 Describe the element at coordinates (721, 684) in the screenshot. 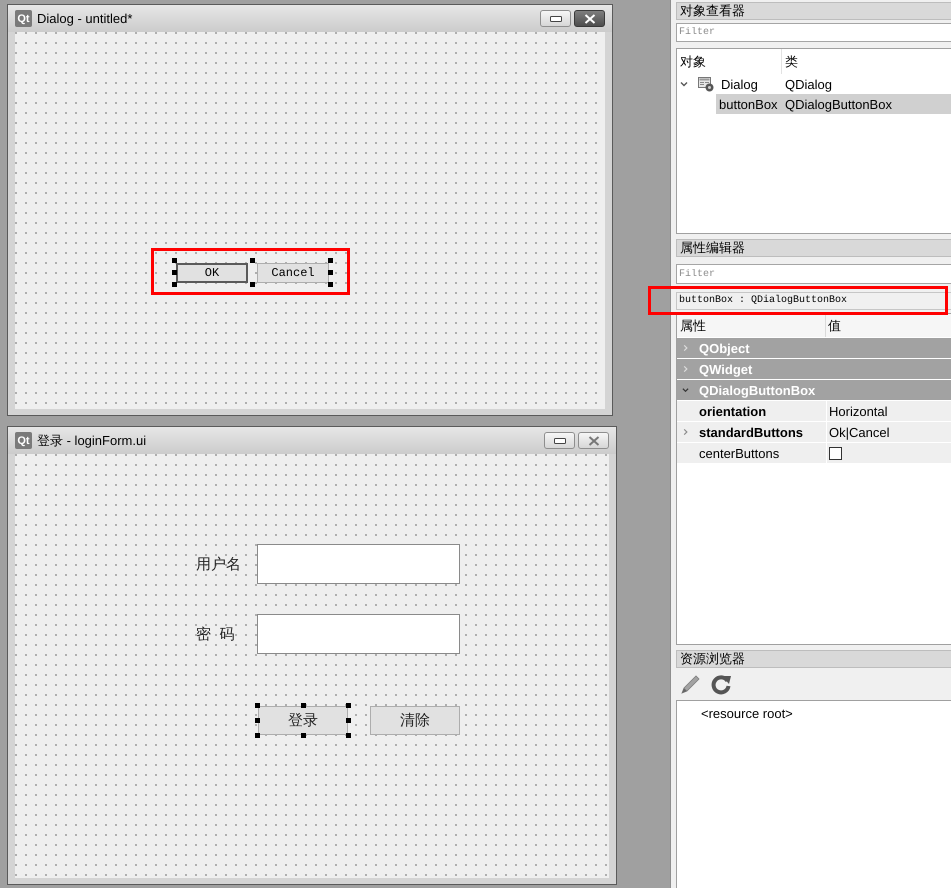

I see `refresh-icon` at that location.